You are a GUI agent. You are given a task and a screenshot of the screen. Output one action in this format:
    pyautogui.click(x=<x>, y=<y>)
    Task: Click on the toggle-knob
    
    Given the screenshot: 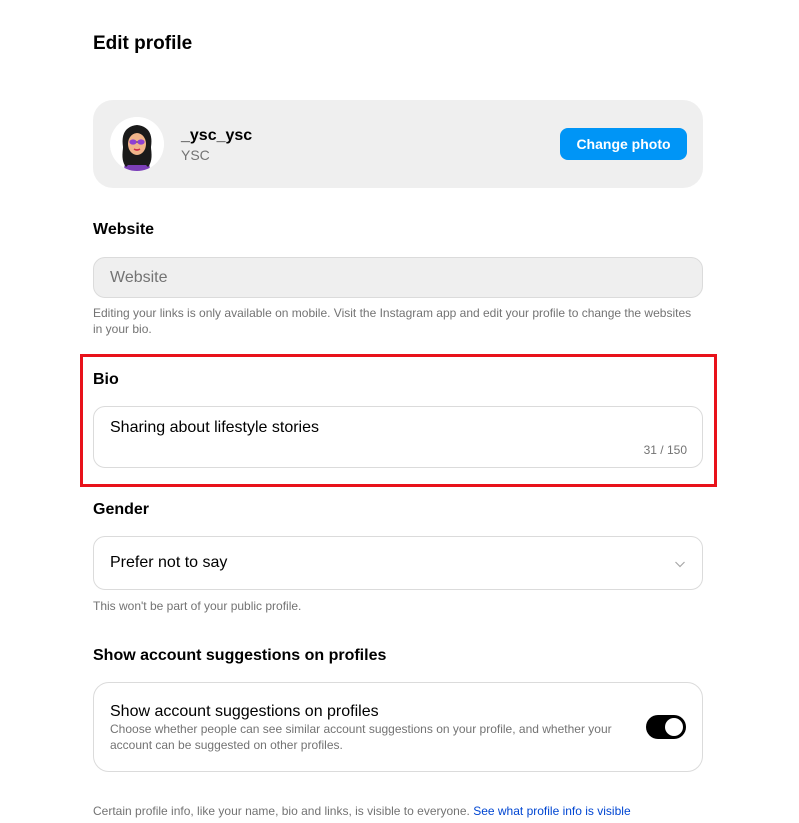 What is the action you would take?
    pyautogui.click(x=674, y=727)
    